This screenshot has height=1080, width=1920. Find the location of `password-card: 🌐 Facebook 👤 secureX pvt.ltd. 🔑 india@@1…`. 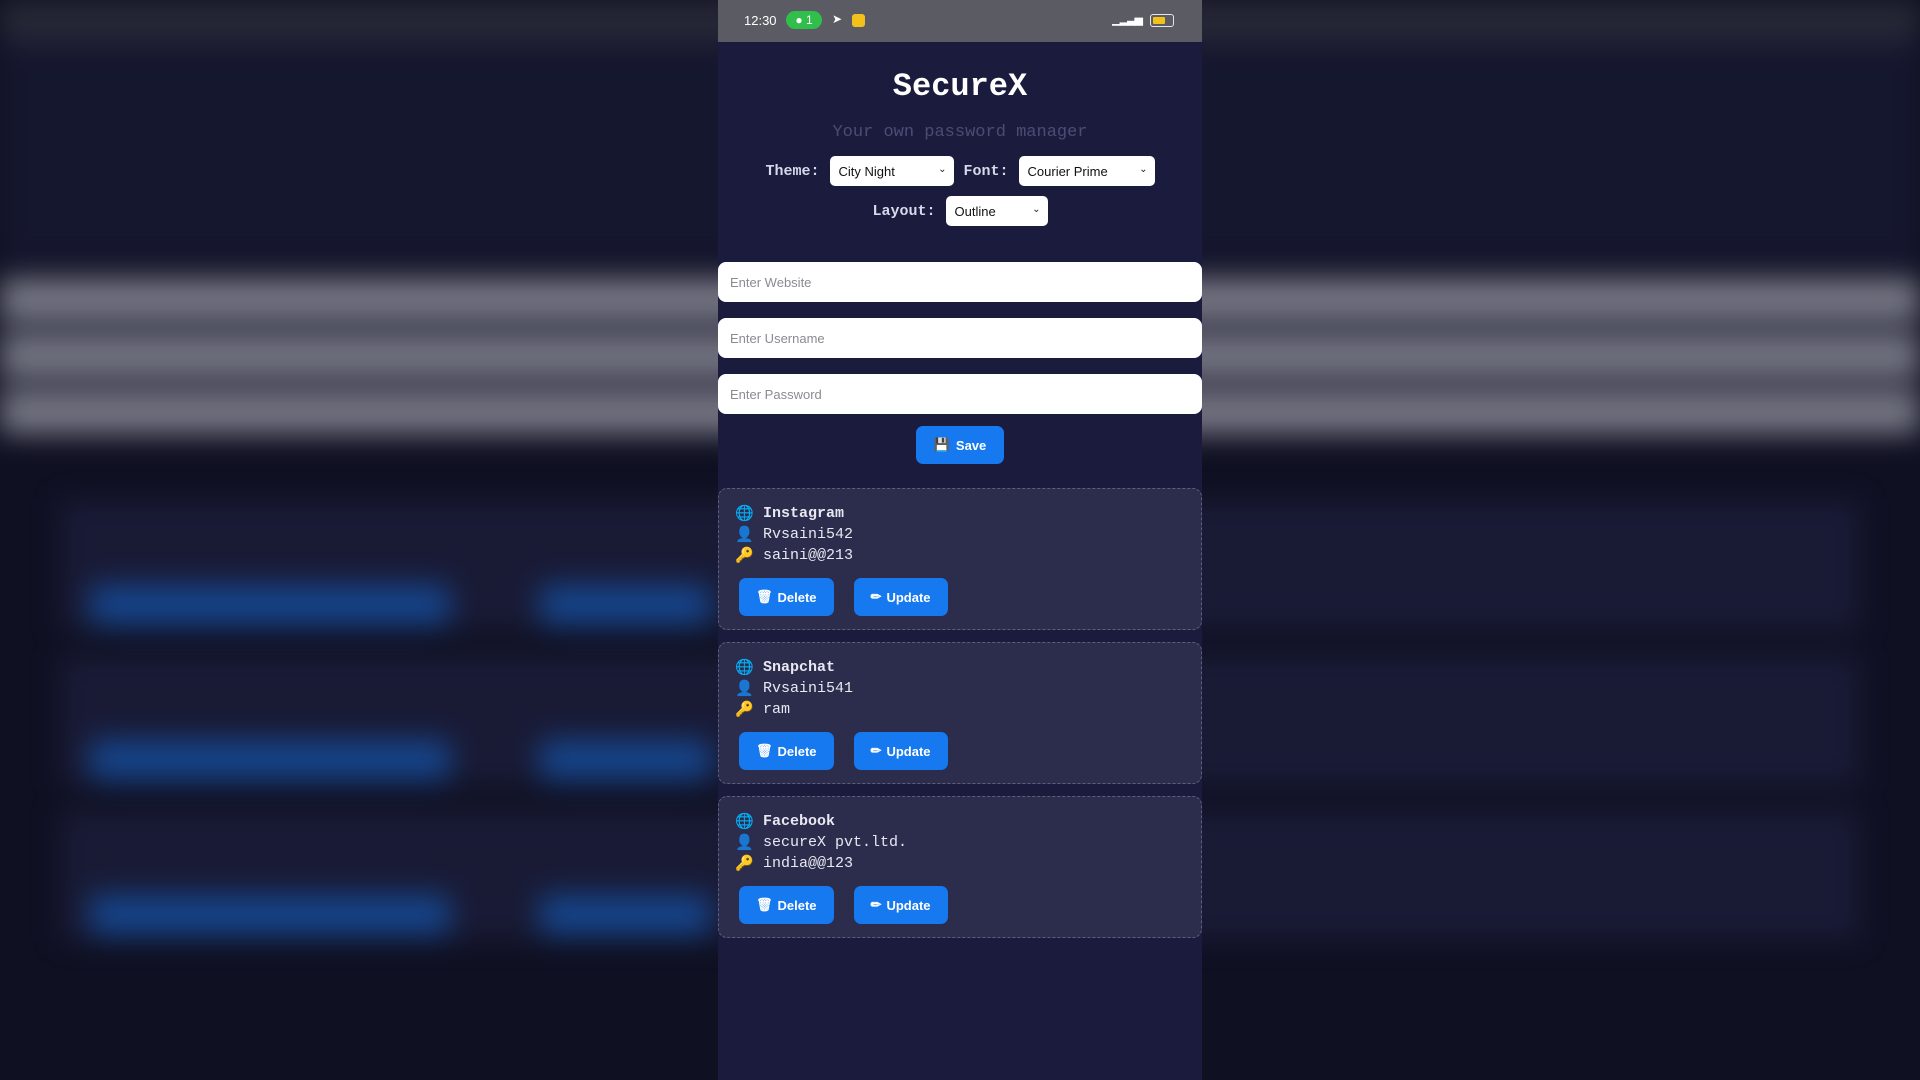

password-card: 🌐 Facebook 👤 secureX pvt.ltd. 🔑 india@@1… is located at coordinates (960, 867).